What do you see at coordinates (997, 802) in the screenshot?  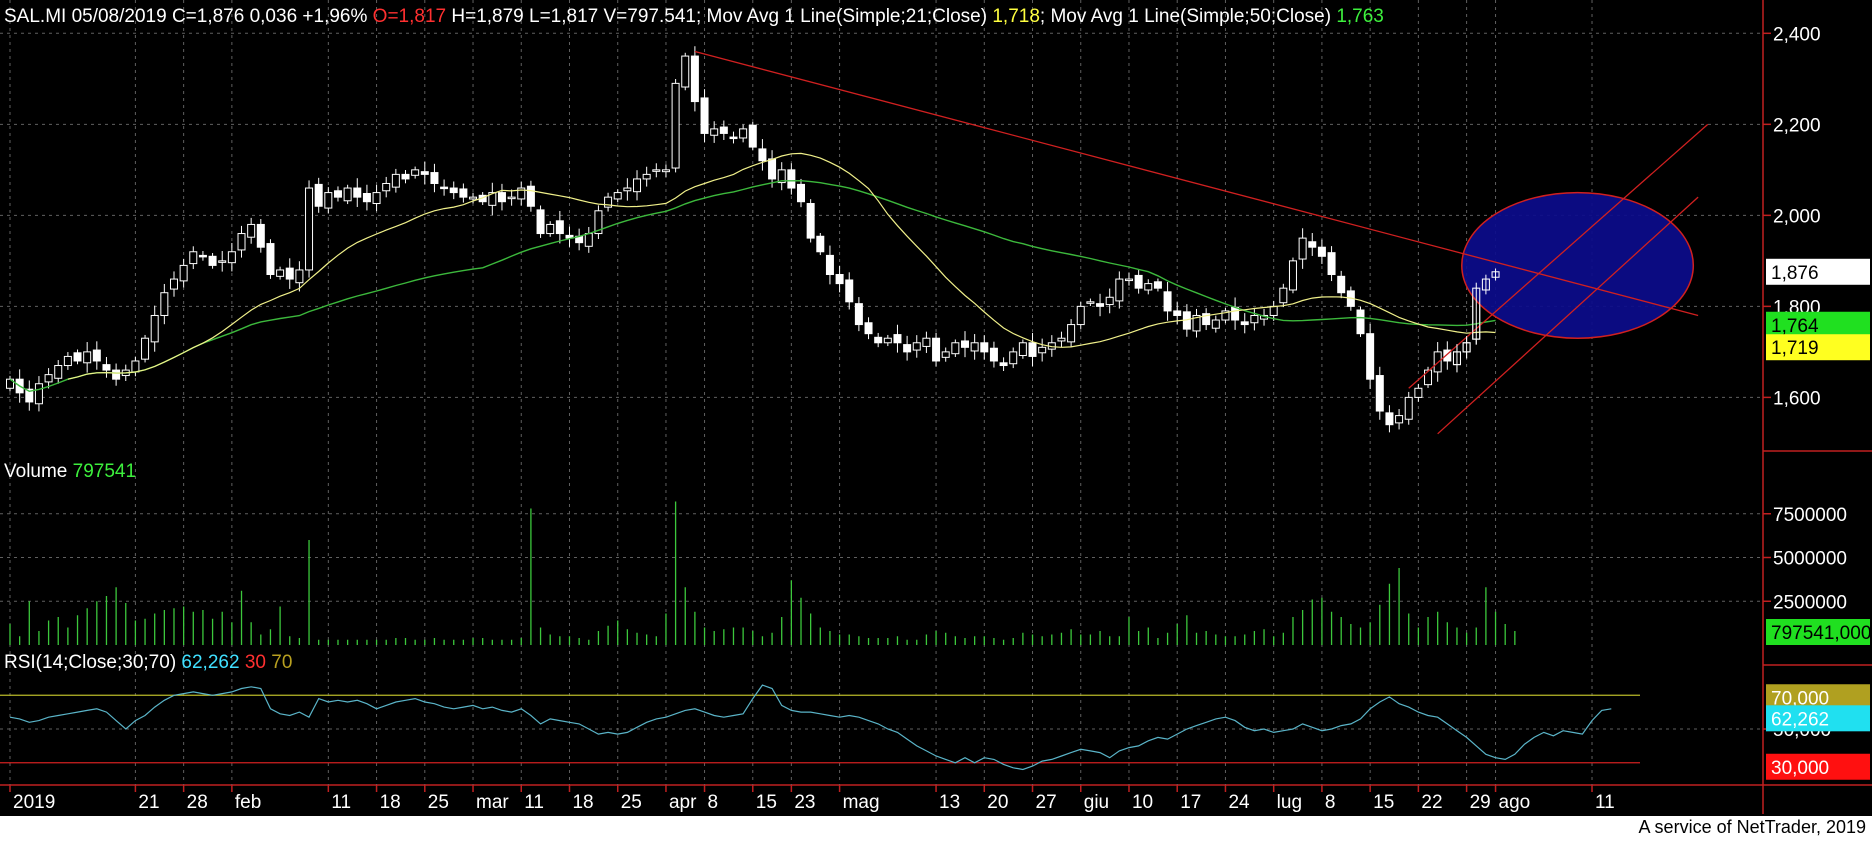 I see `x-tick-label: 20` at bounding box center [997, 802].